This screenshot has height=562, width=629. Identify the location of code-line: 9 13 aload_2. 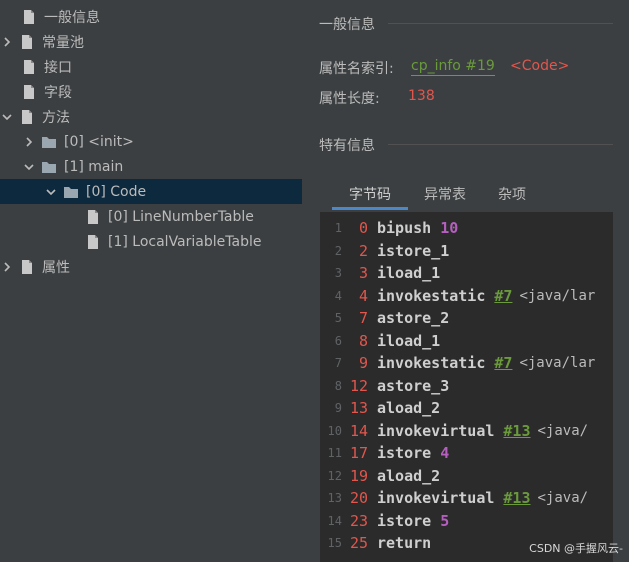
(380, 408).